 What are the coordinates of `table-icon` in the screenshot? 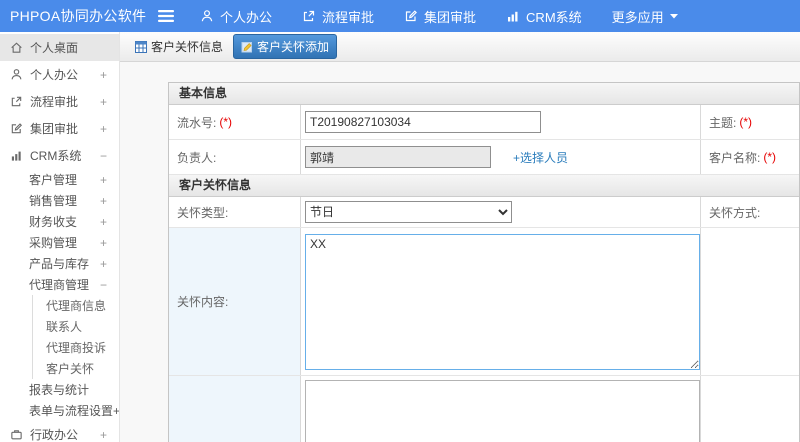 It's located at (141, 46).